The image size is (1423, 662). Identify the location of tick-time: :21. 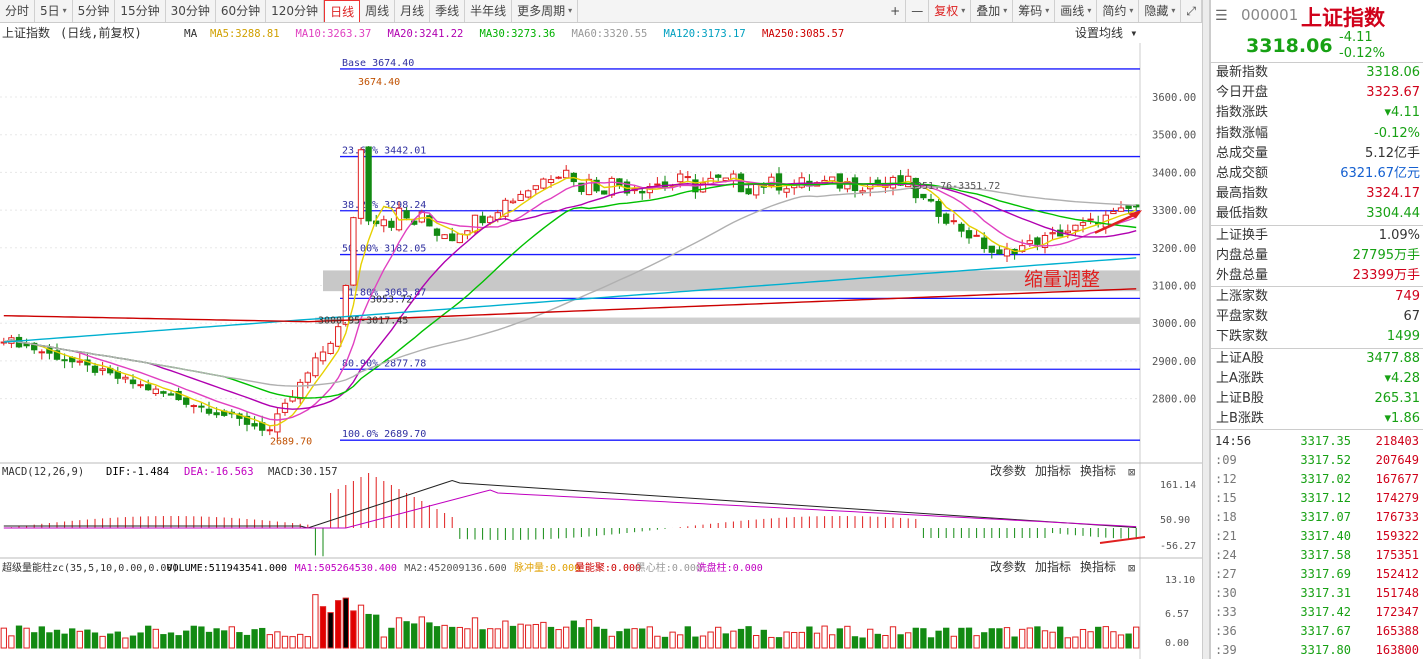
(1226, 536).